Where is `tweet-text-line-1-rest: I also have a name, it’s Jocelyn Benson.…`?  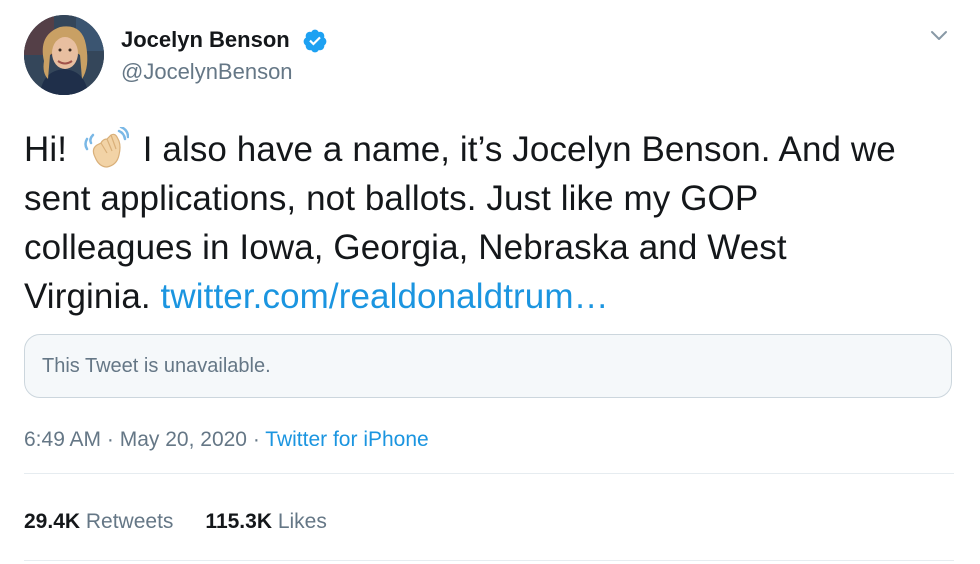 tweet-text-line-1-rest: I also have a name, it’s Jocelyn Benson.… is located at coordinates (514, 149).